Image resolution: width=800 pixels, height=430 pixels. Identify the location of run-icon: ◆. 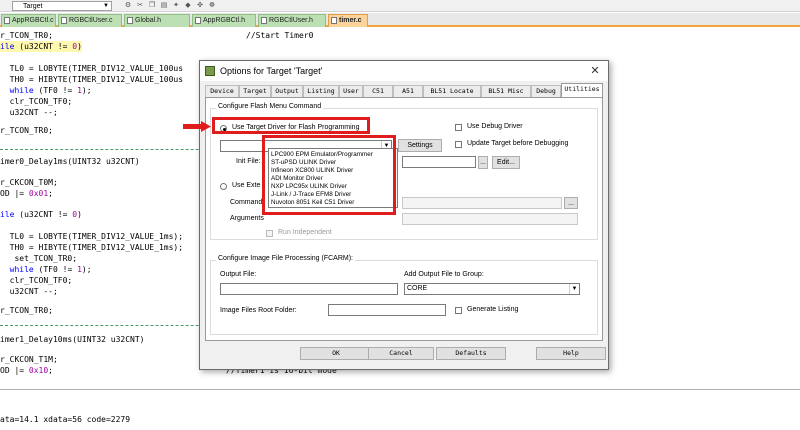
(188, 6).